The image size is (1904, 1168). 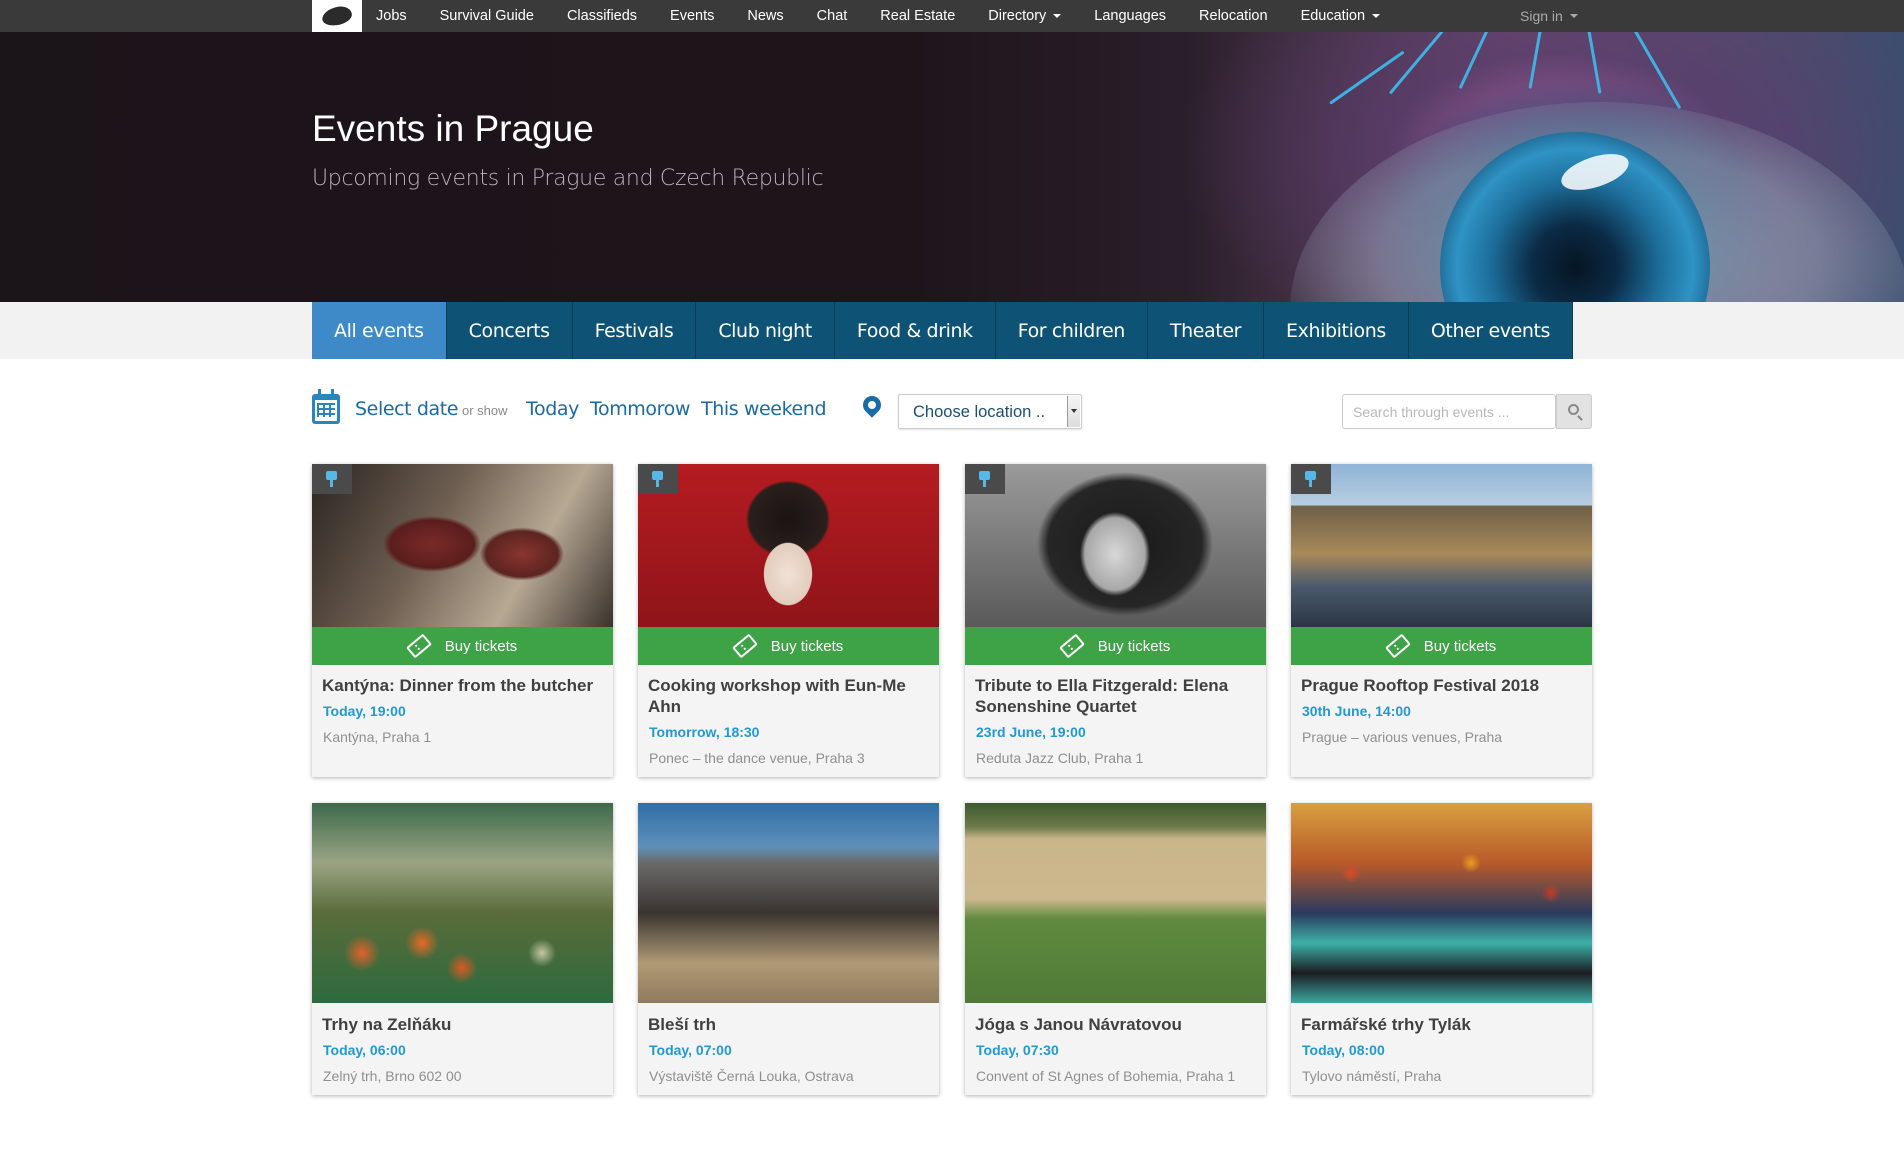 What do you see at coordinates (704, 732) in the screenshot?
I see `event-date: Tomorrow, 18:30` at bounding box center [704, 732].